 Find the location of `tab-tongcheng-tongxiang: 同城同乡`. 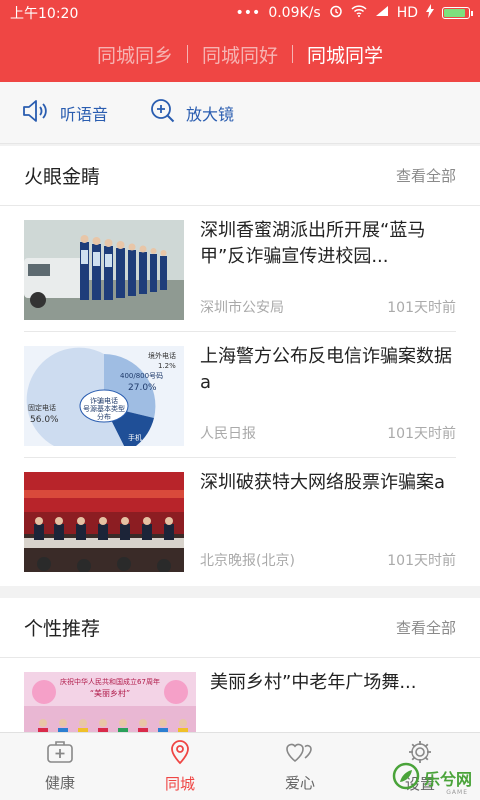

tab-tongcheng-tongxiang: 同城同乡 is located at coordinates (135, 54).